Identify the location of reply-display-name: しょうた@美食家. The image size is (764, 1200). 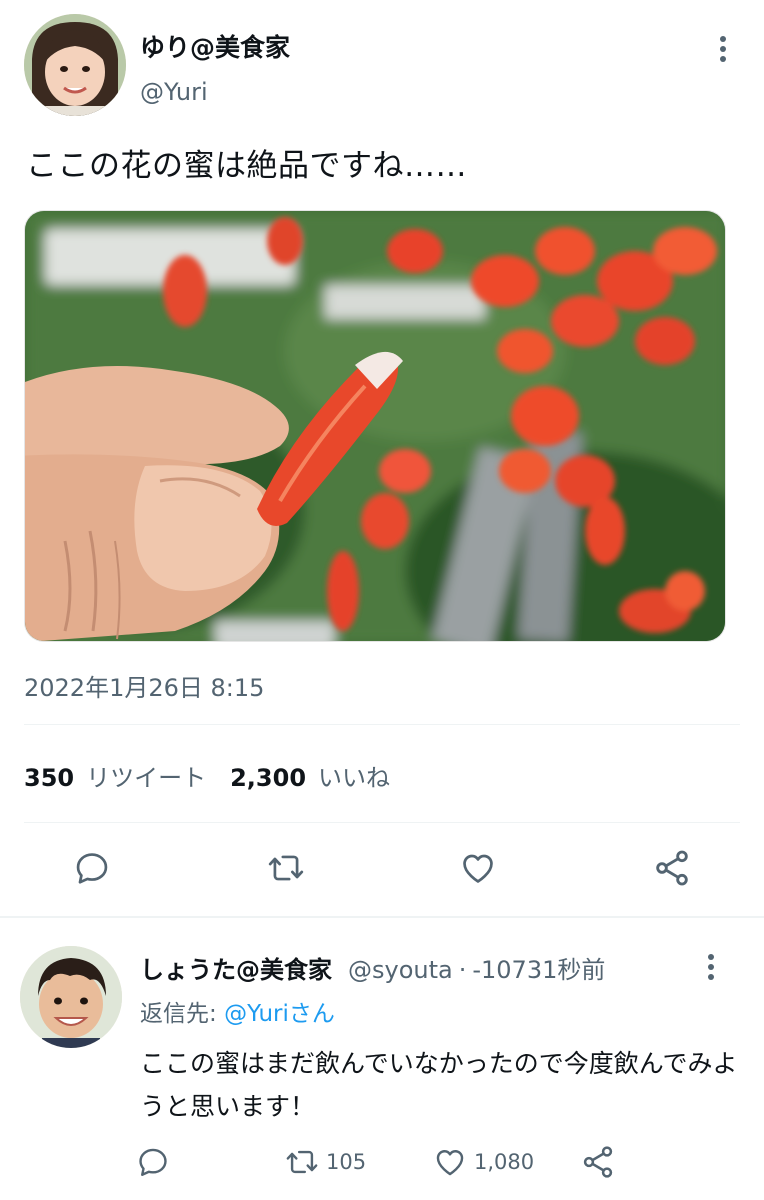
(236, 967).